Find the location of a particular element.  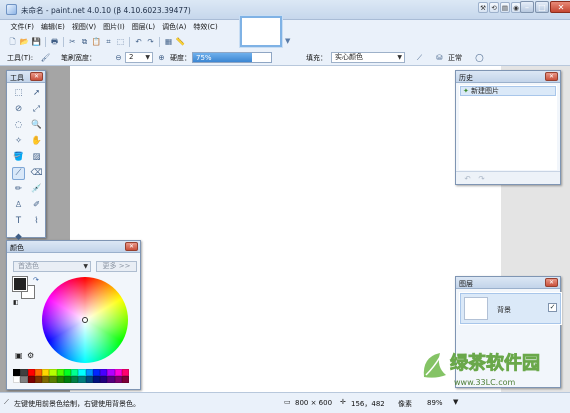

lasso-select-icon: ⊘ is located at coordinates (18, 109).